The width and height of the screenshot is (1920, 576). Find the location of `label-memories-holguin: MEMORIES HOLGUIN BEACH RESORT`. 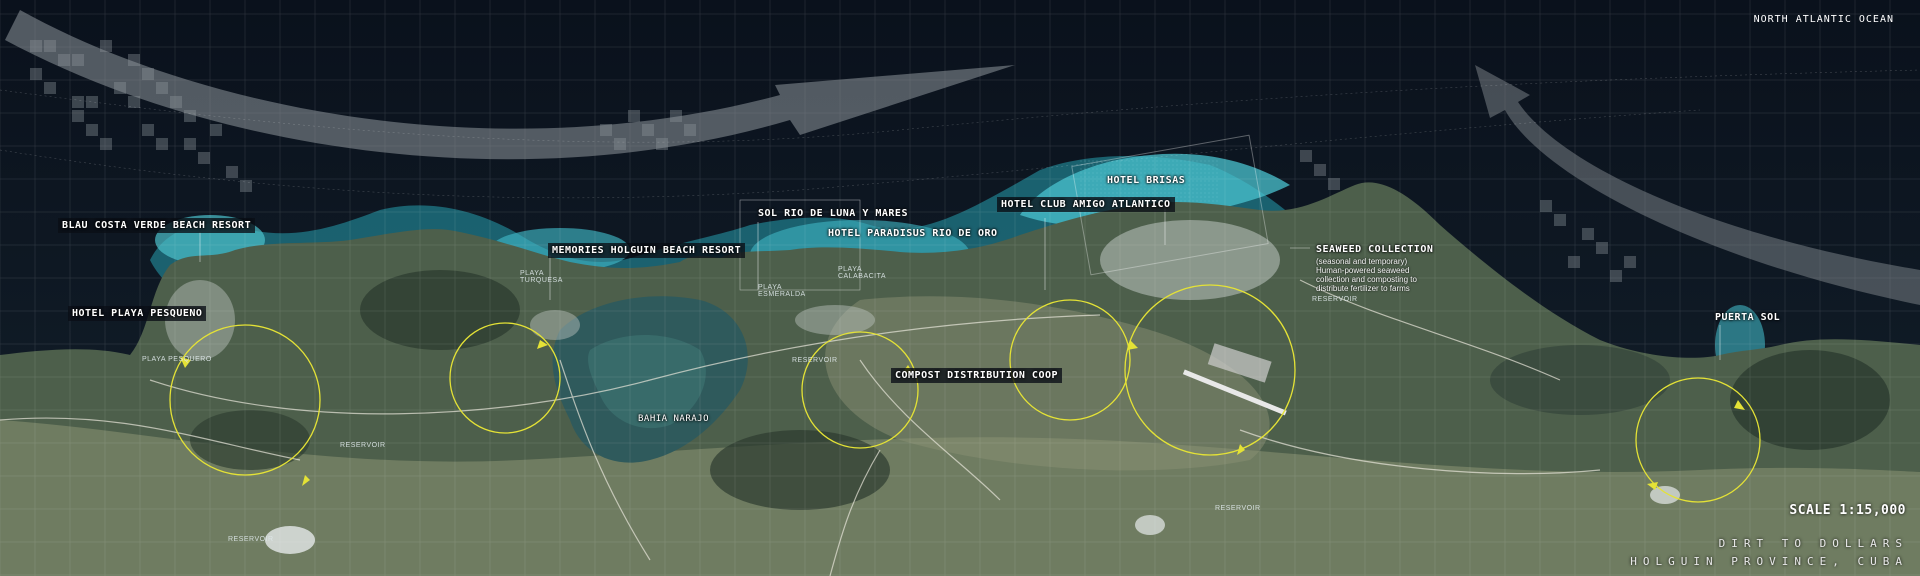

label-memories-holguin: MEMORIES HOLGUIN BEACH RESORT is located at coordinates (647, 250).